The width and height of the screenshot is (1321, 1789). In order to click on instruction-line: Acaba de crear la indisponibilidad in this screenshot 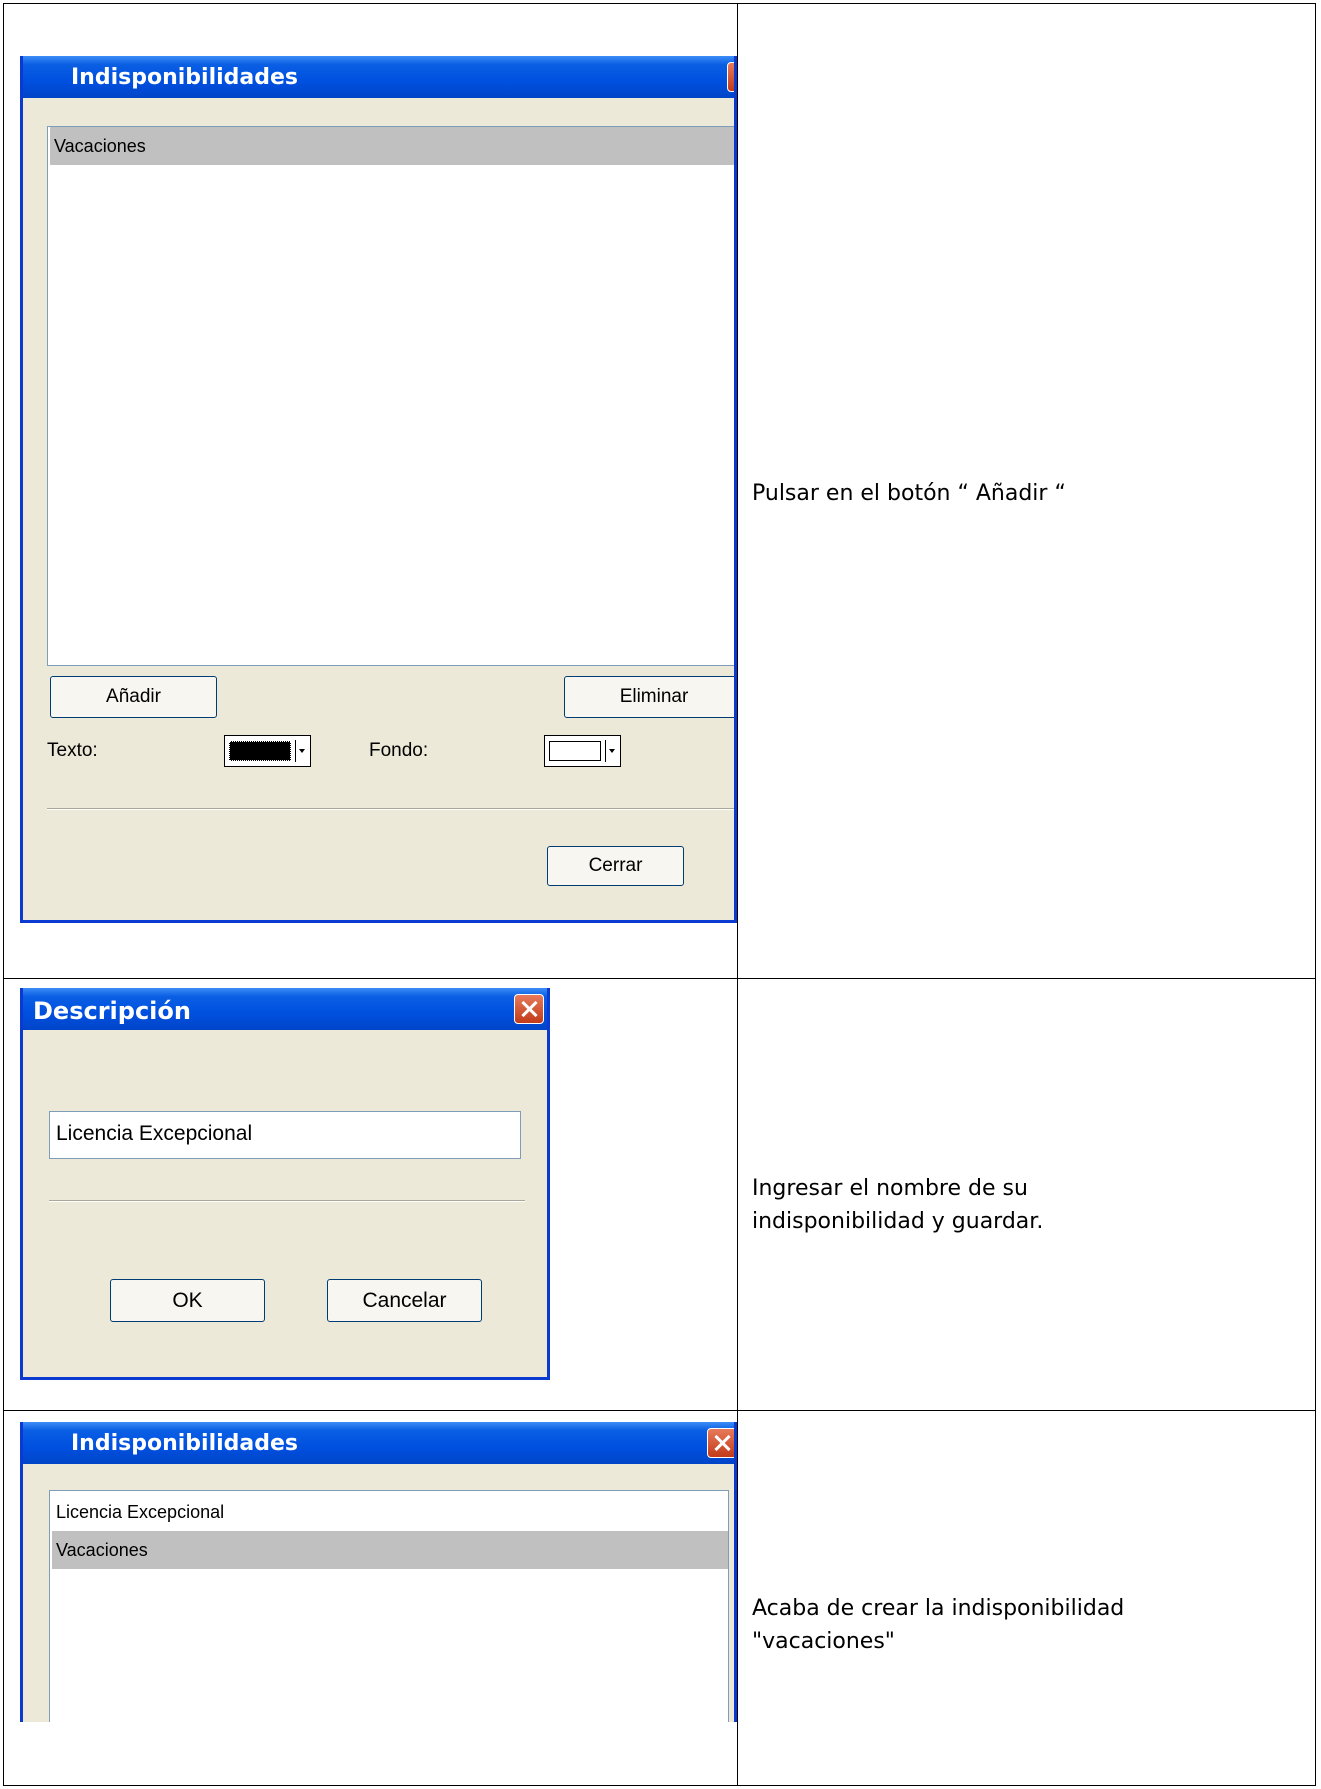, I will do `click(938, 1608)`.